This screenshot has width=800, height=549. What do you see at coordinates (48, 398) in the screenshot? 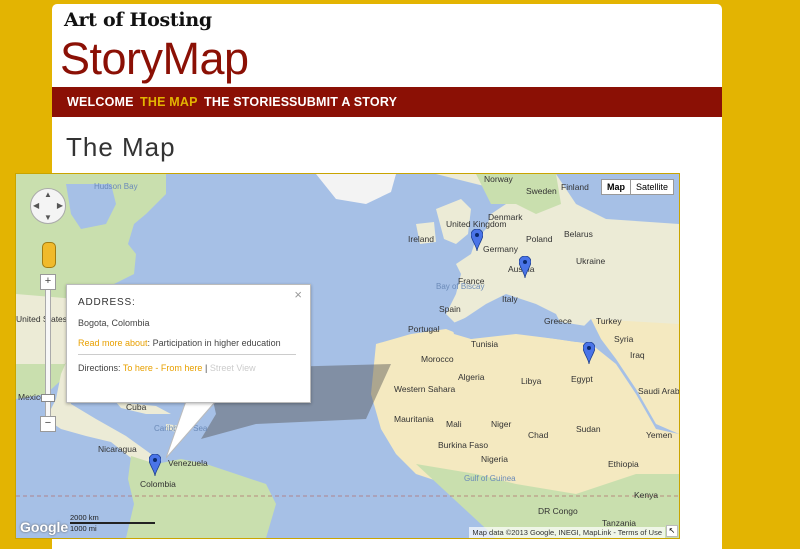
I see `zoom-slider-handle` at bounding box center [48, 398].